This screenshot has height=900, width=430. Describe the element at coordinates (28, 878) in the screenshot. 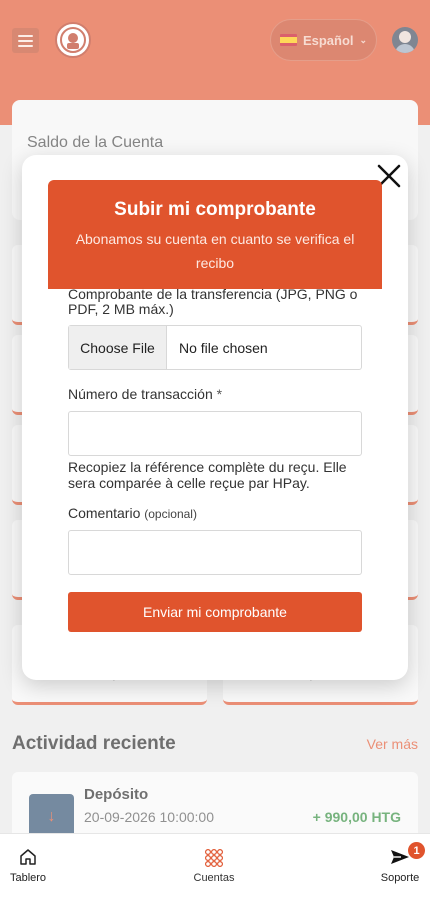

I see `nav-label: Tablero` at that location.